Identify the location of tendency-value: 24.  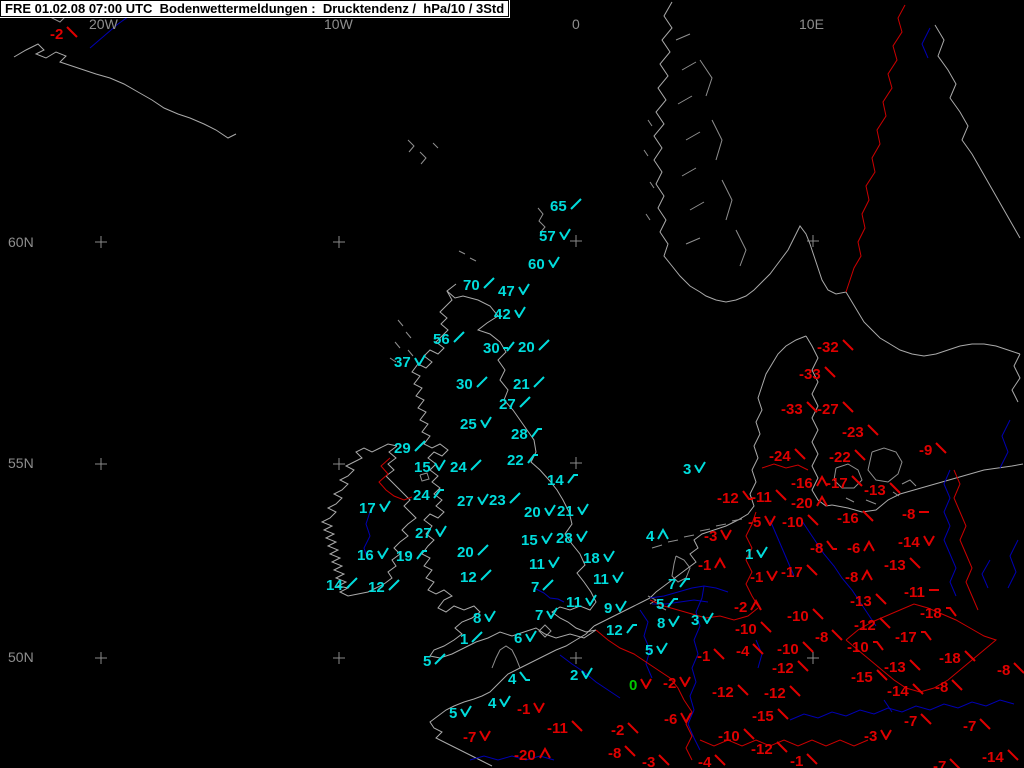
(421, 495).